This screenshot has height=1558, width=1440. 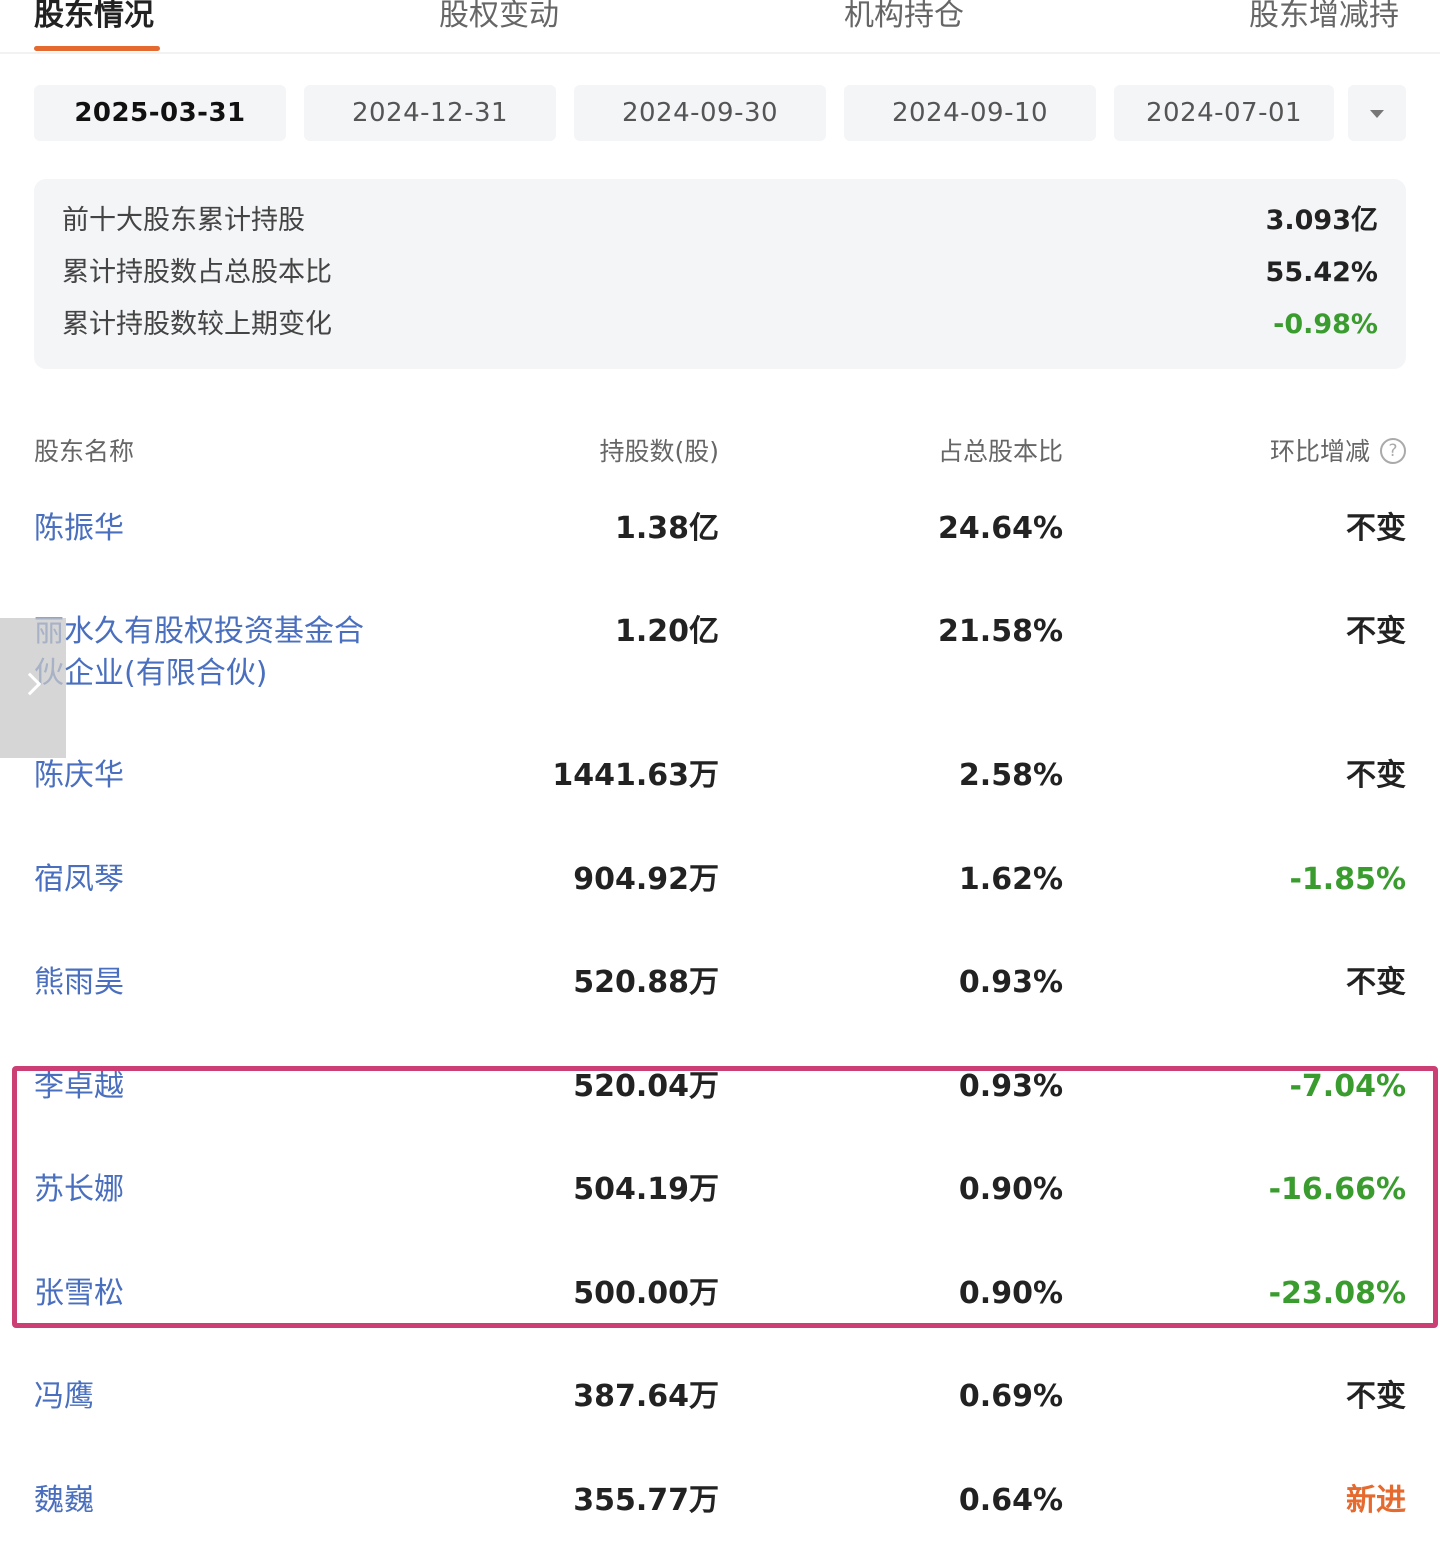 What do you see at coordinates (904, 19) in the screenshot?
I see `tab-institution-holdings: 机构持仓` at bounding box center [904, 19].